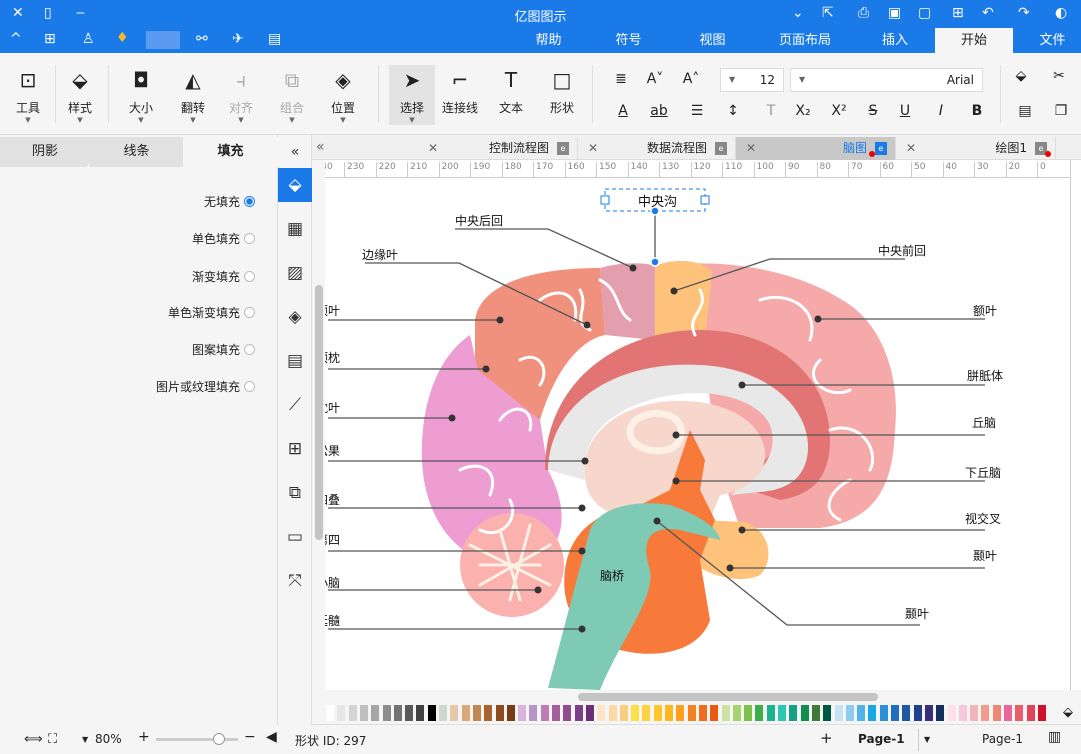 The image size is (1081, 754). What do you see at coordinates (238, 39) in the screenshot?
I see `publish-icon: ✈` at bounding box center [238, 39].